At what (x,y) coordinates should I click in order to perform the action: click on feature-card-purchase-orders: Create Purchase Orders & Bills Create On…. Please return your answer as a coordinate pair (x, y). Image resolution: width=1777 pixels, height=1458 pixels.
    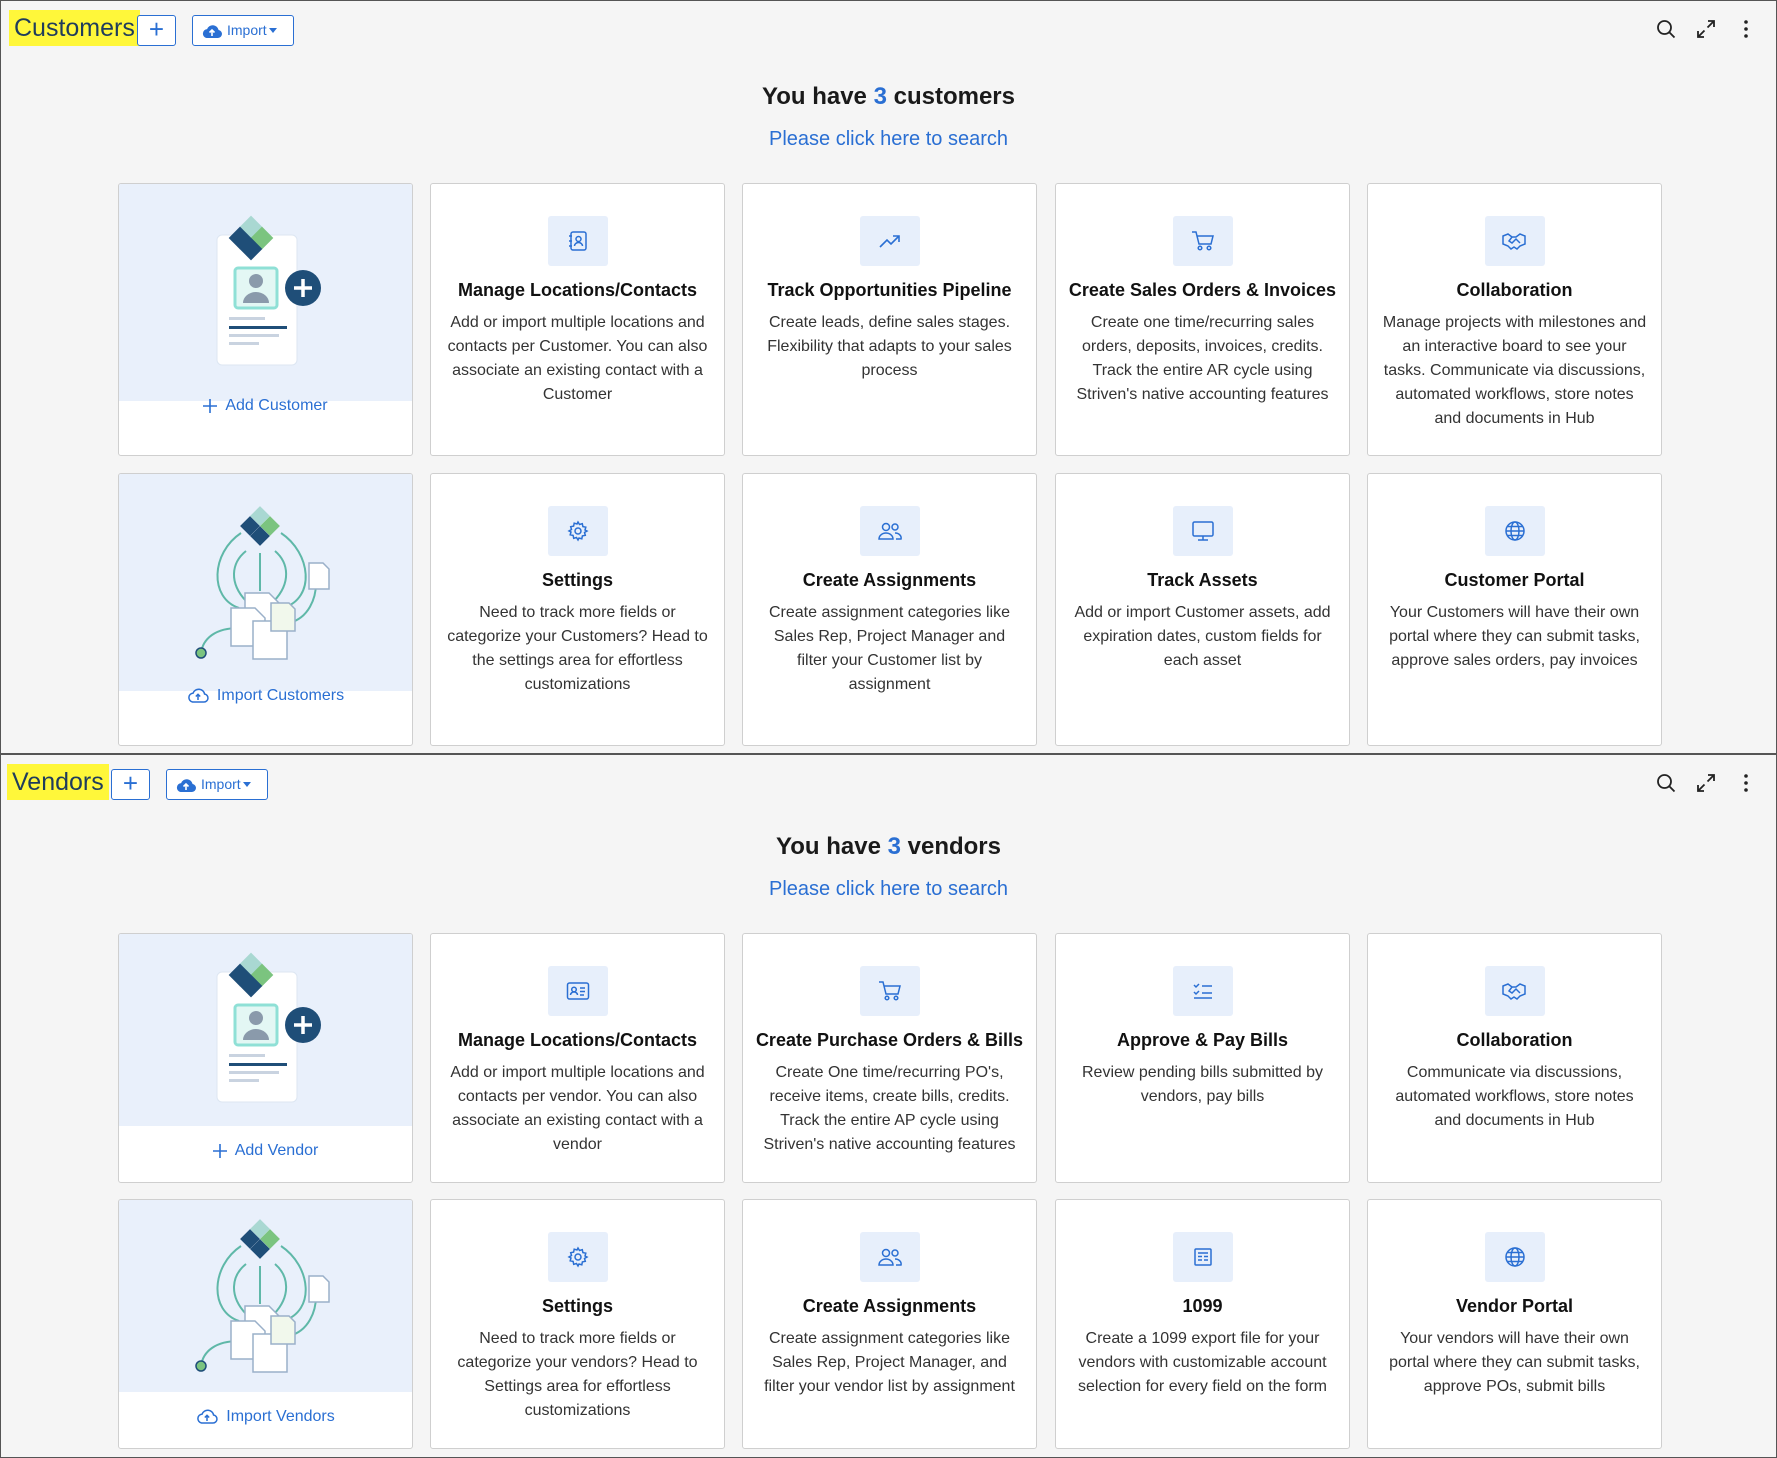
    Looking at the image, I should click on (889, 1058).